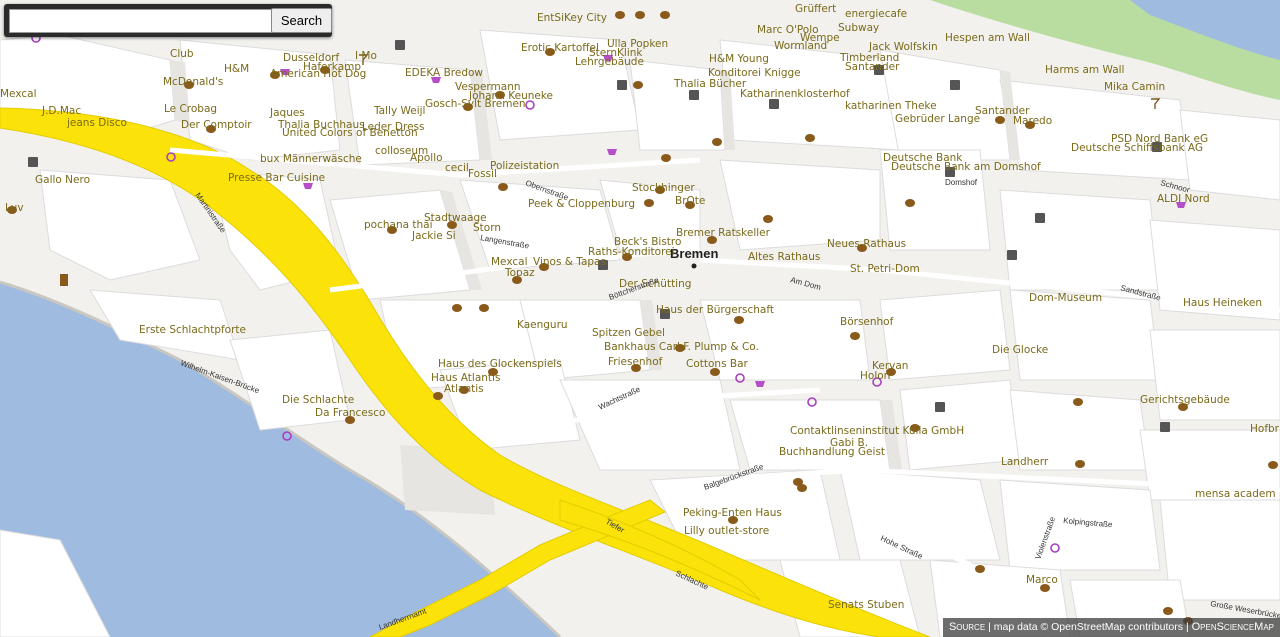 Image resolution: width=1280 pixels, height=637 pixels. I want to click on poi-label: Jaques, so click(287, 113).